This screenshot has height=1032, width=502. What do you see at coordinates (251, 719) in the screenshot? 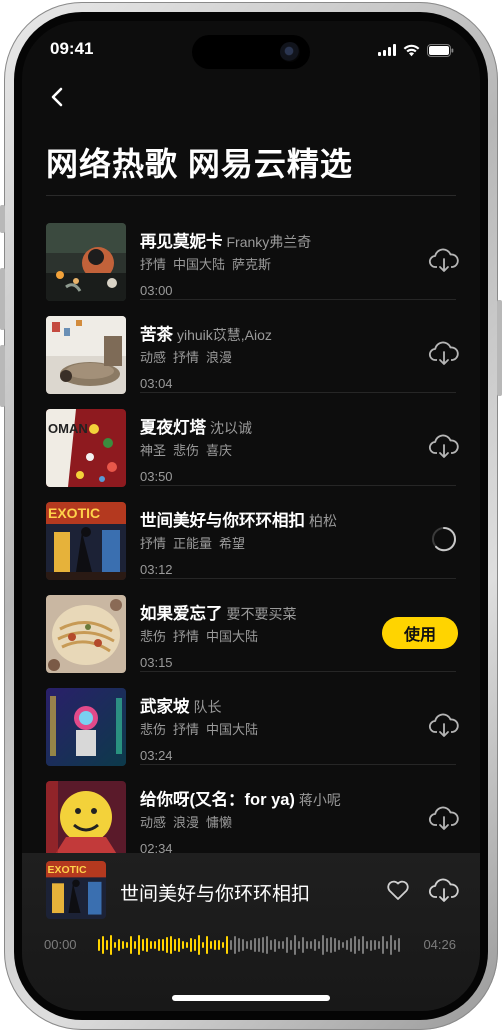
I see `song-row: 武家坡 队长 悲伤 抒情 中国大陆 03:24` at bounding box center [251, 719].